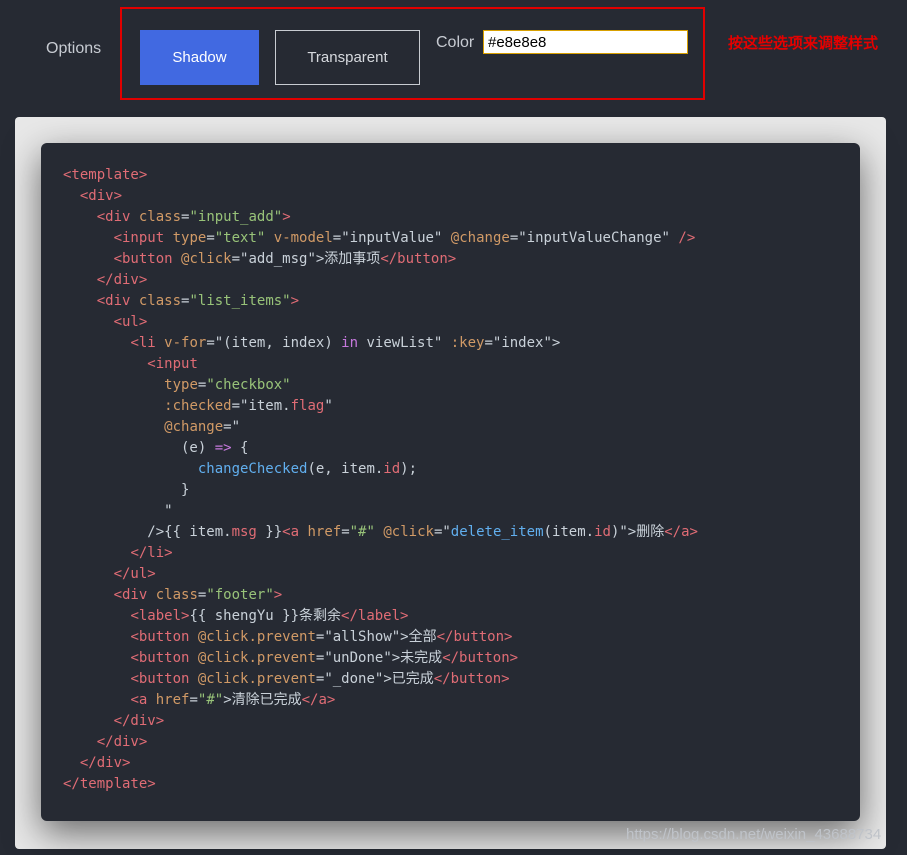 Image resolution: width=907 pixels, height=855 pixels. Describe the element at coordinates (160, 616) in the screenshot. I see `code-token: <label>` at that location.